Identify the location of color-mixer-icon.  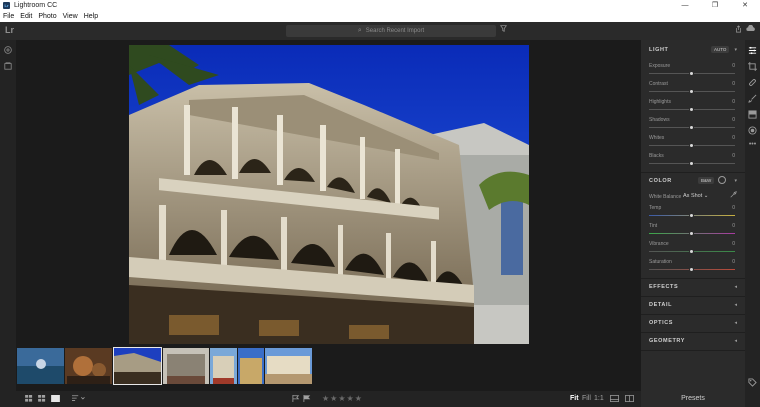
(722, 180).